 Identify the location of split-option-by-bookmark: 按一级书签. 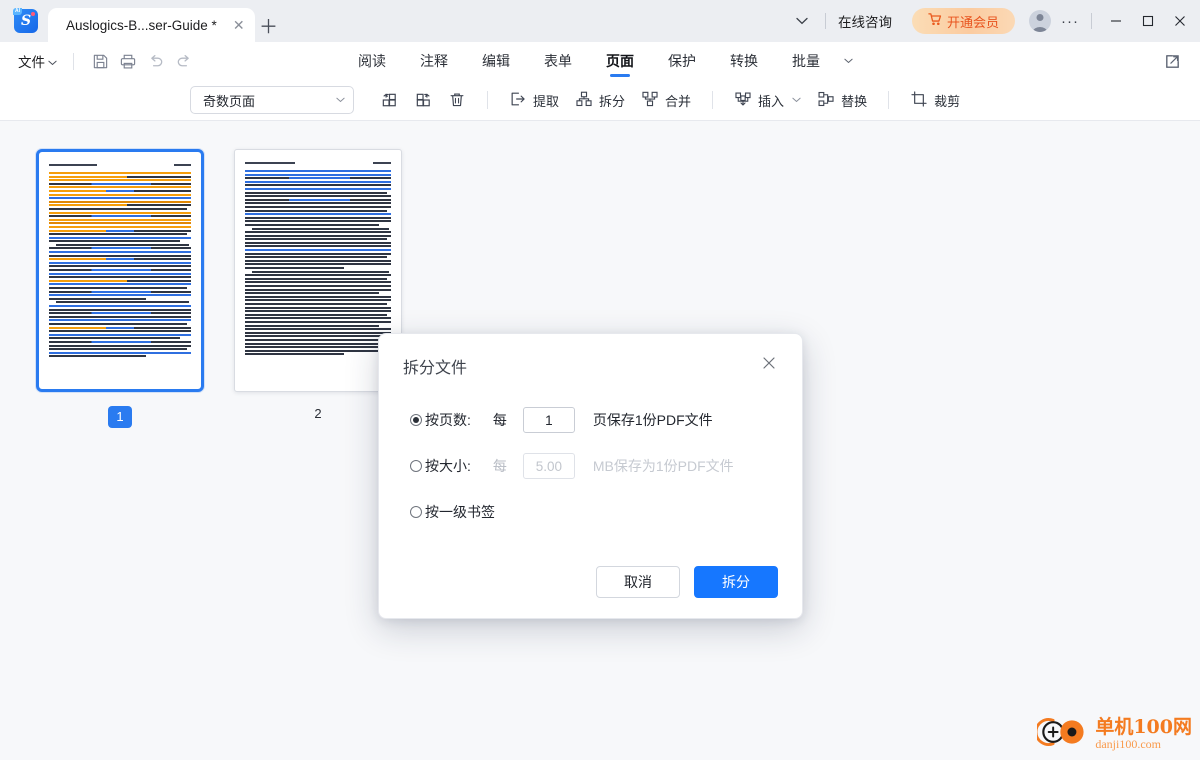
(594, 512).